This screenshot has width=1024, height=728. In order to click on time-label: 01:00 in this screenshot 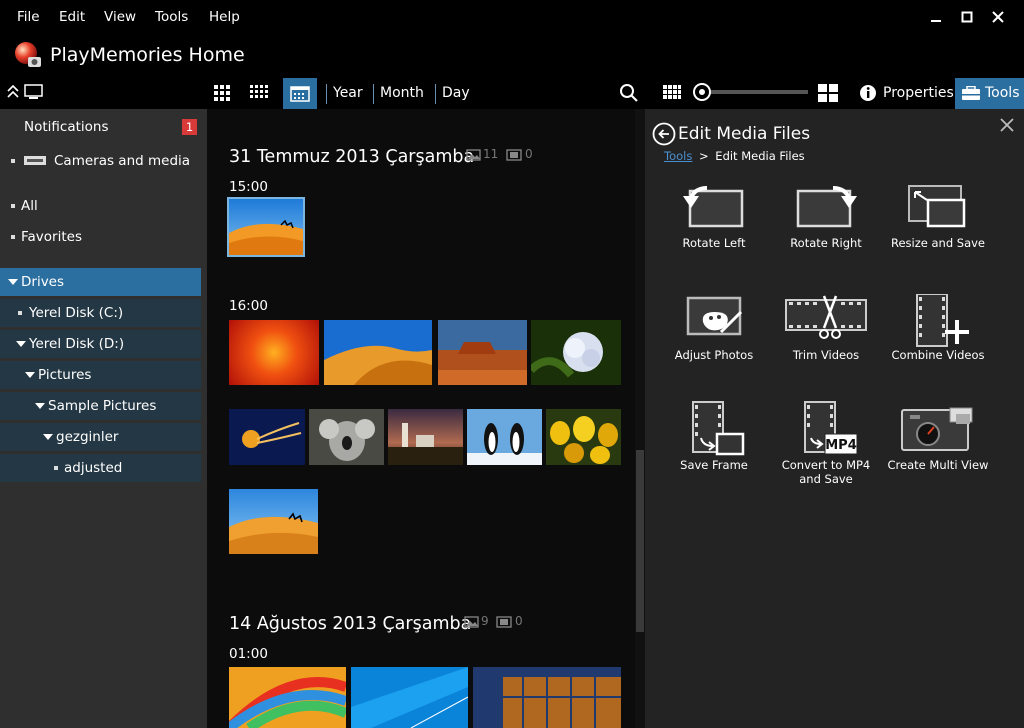, I will do `click(248, 654)`.